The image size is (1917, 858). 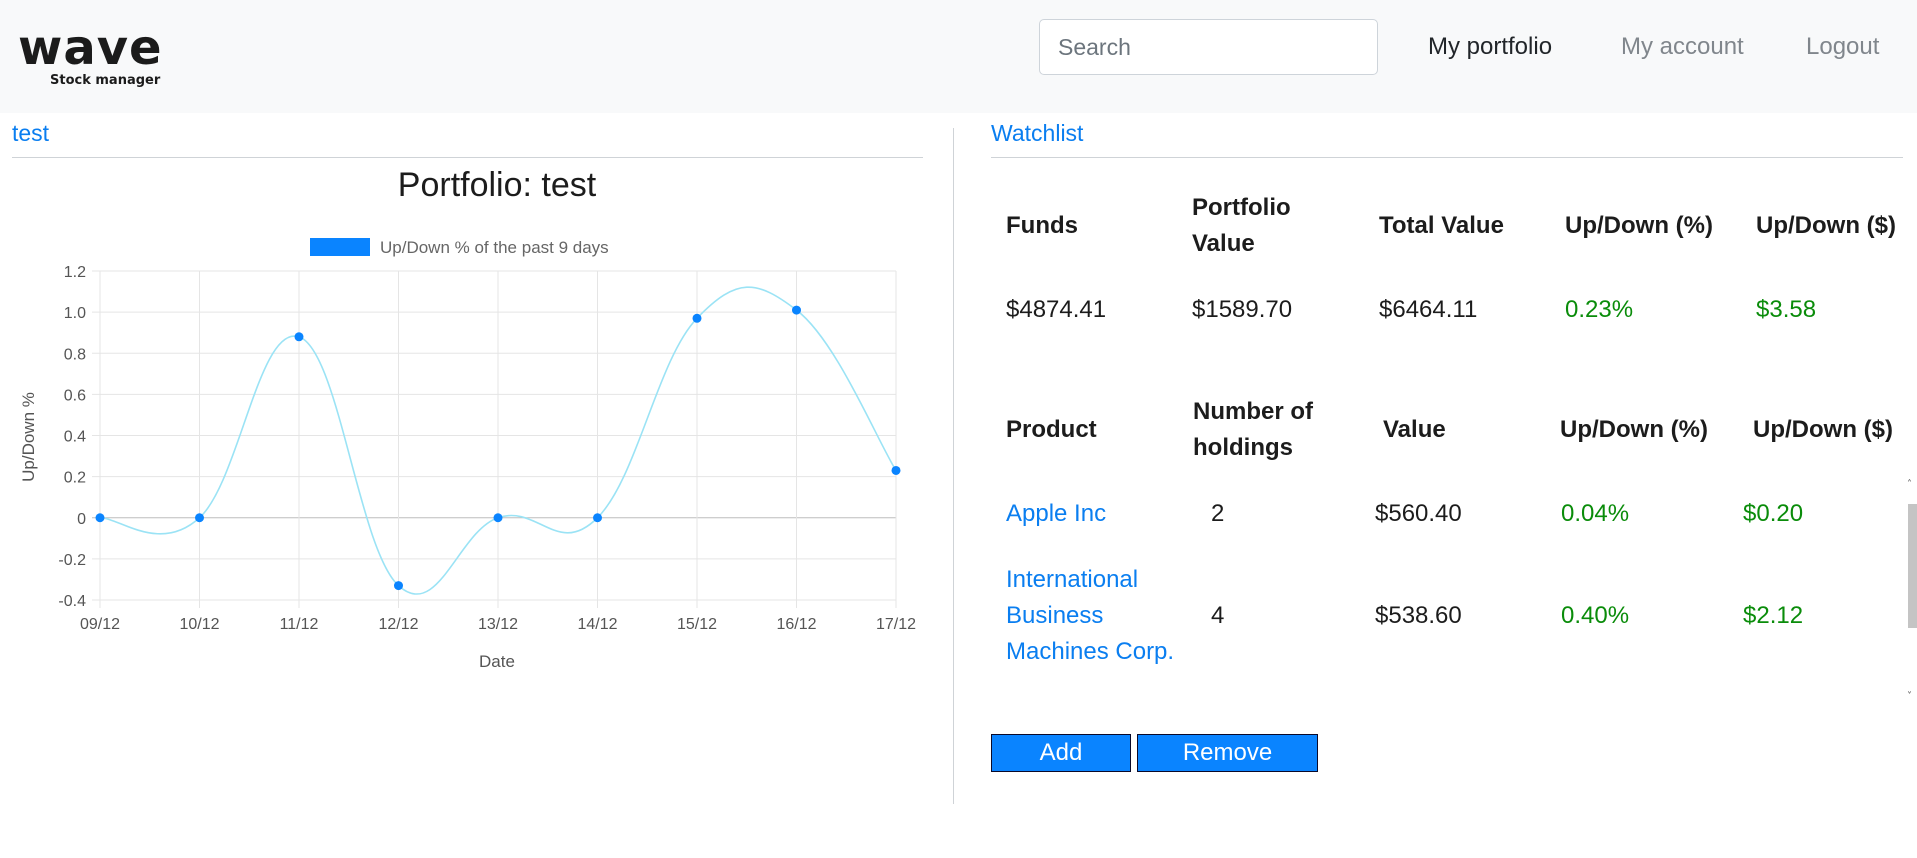 I want to click on y-tick-label: 0.4, so click(x=75, y=437).